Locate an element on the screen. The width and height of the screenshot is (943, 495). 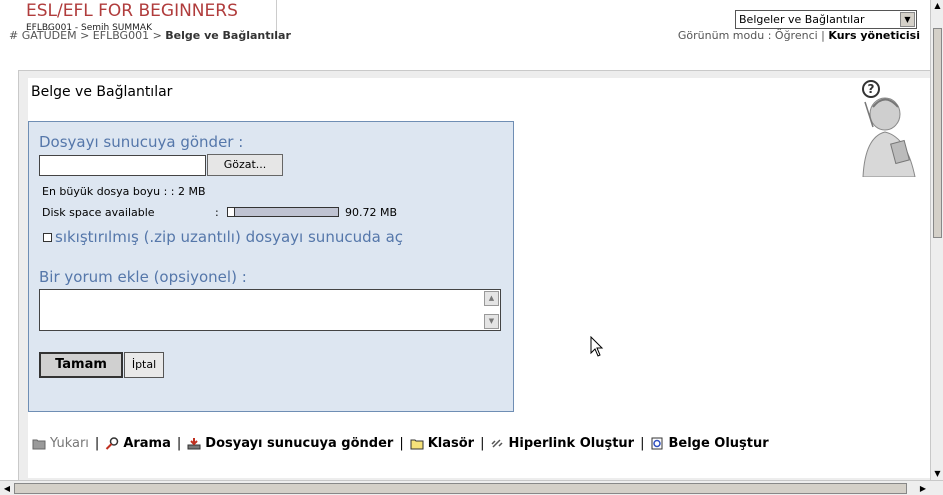
disk-space-label: Disk space available is located at coordinates (98, 212).